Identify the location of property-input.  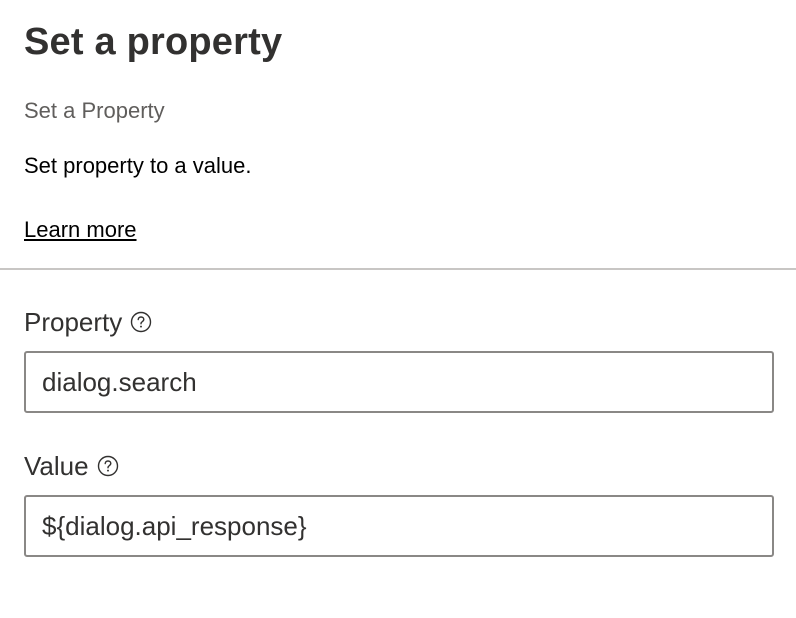
(399, 382).